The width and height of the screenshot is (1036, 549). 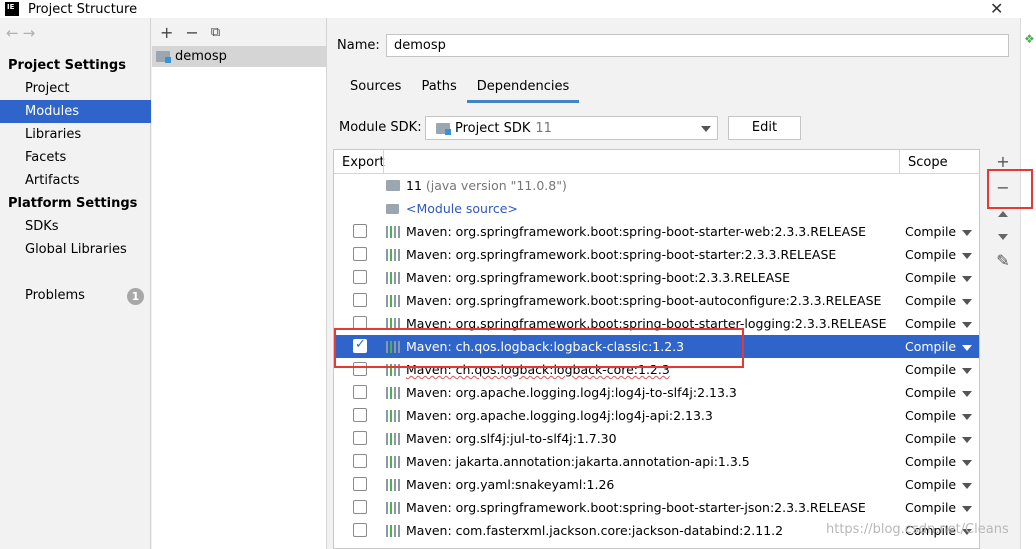 I want to click on module-sdk-value: Project SDK, so click(x=493, y=128).